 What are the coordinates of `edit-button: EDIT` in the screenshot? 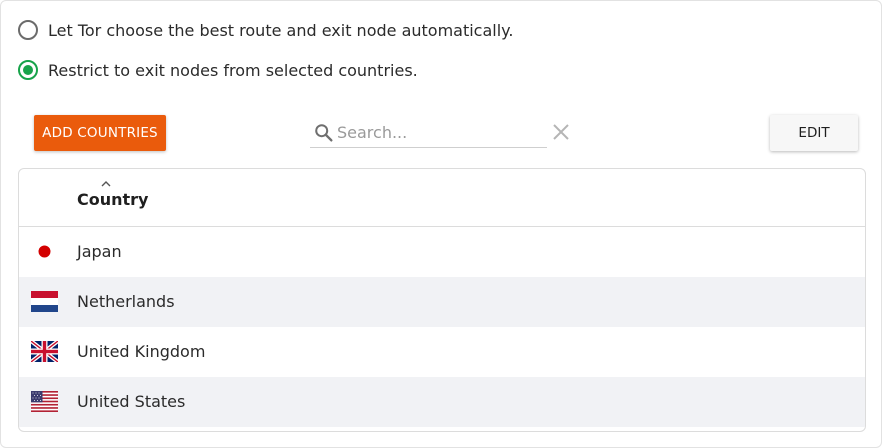 It's located at (814, 133).